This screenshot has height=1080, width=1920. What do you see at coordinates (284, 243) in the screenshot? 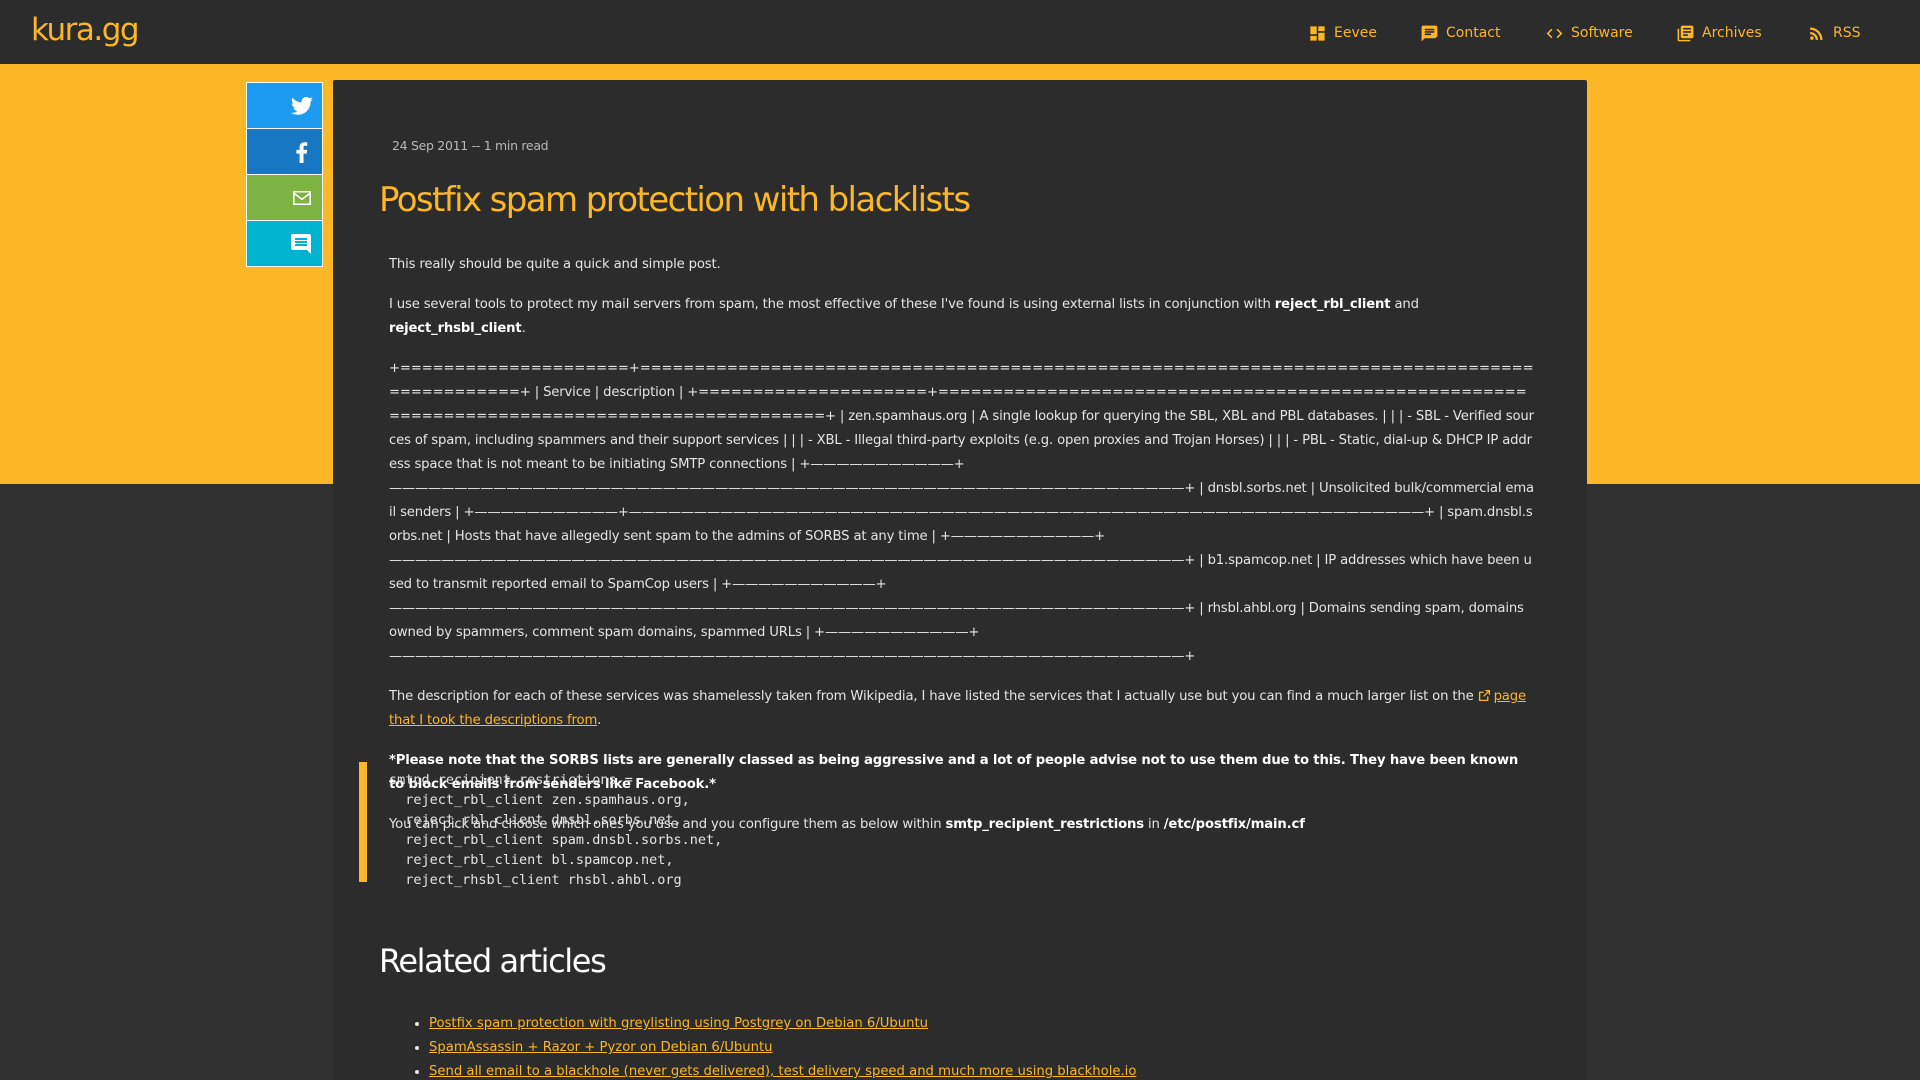
I see `share-comments-button` at bounding box center [284, 243].